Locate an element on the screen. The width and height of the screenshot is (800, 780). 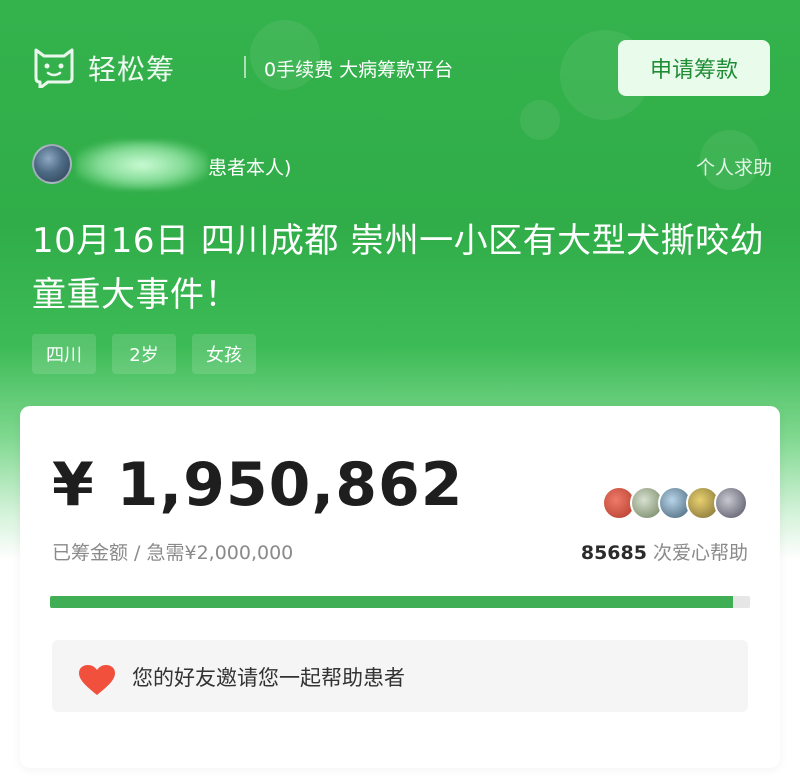
tag-region: 四川 is located at coordinates (64, 354).